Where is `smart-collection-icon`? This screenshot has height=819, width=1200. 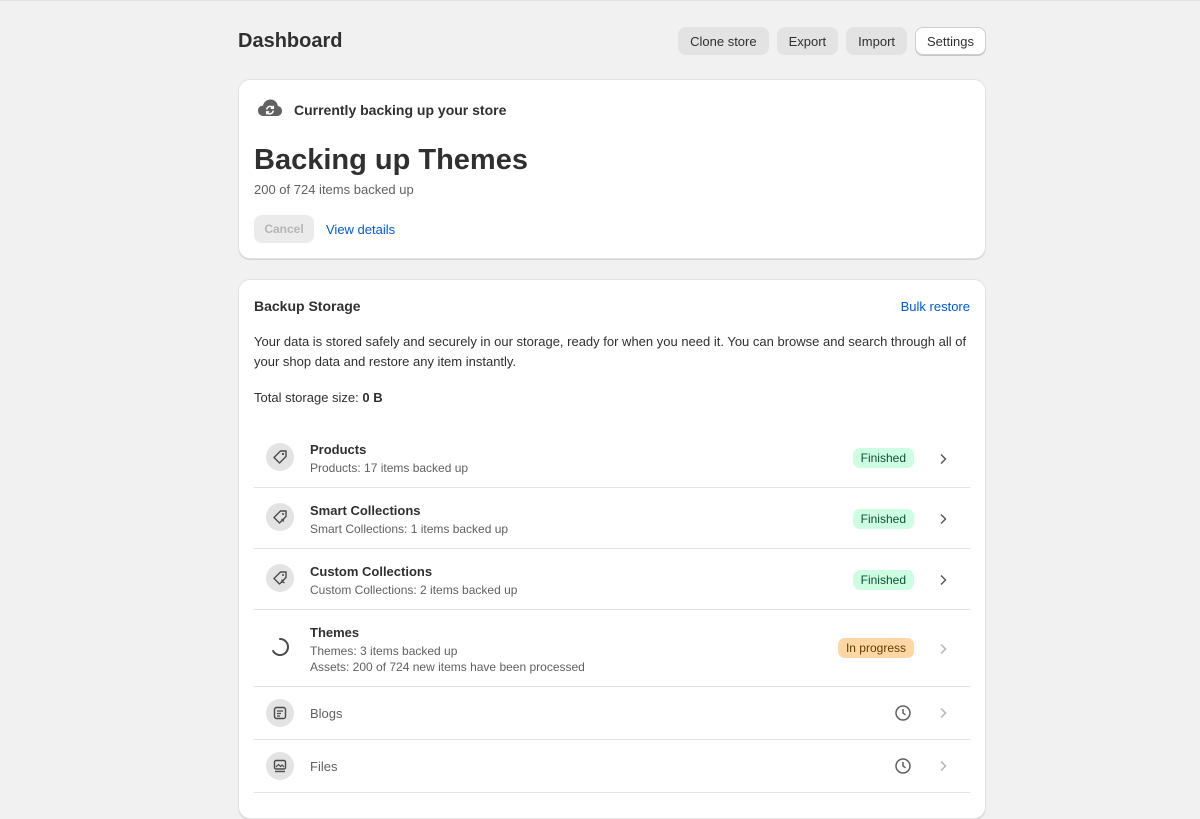 smart-collection-icon is located at coordinates (280, 517).